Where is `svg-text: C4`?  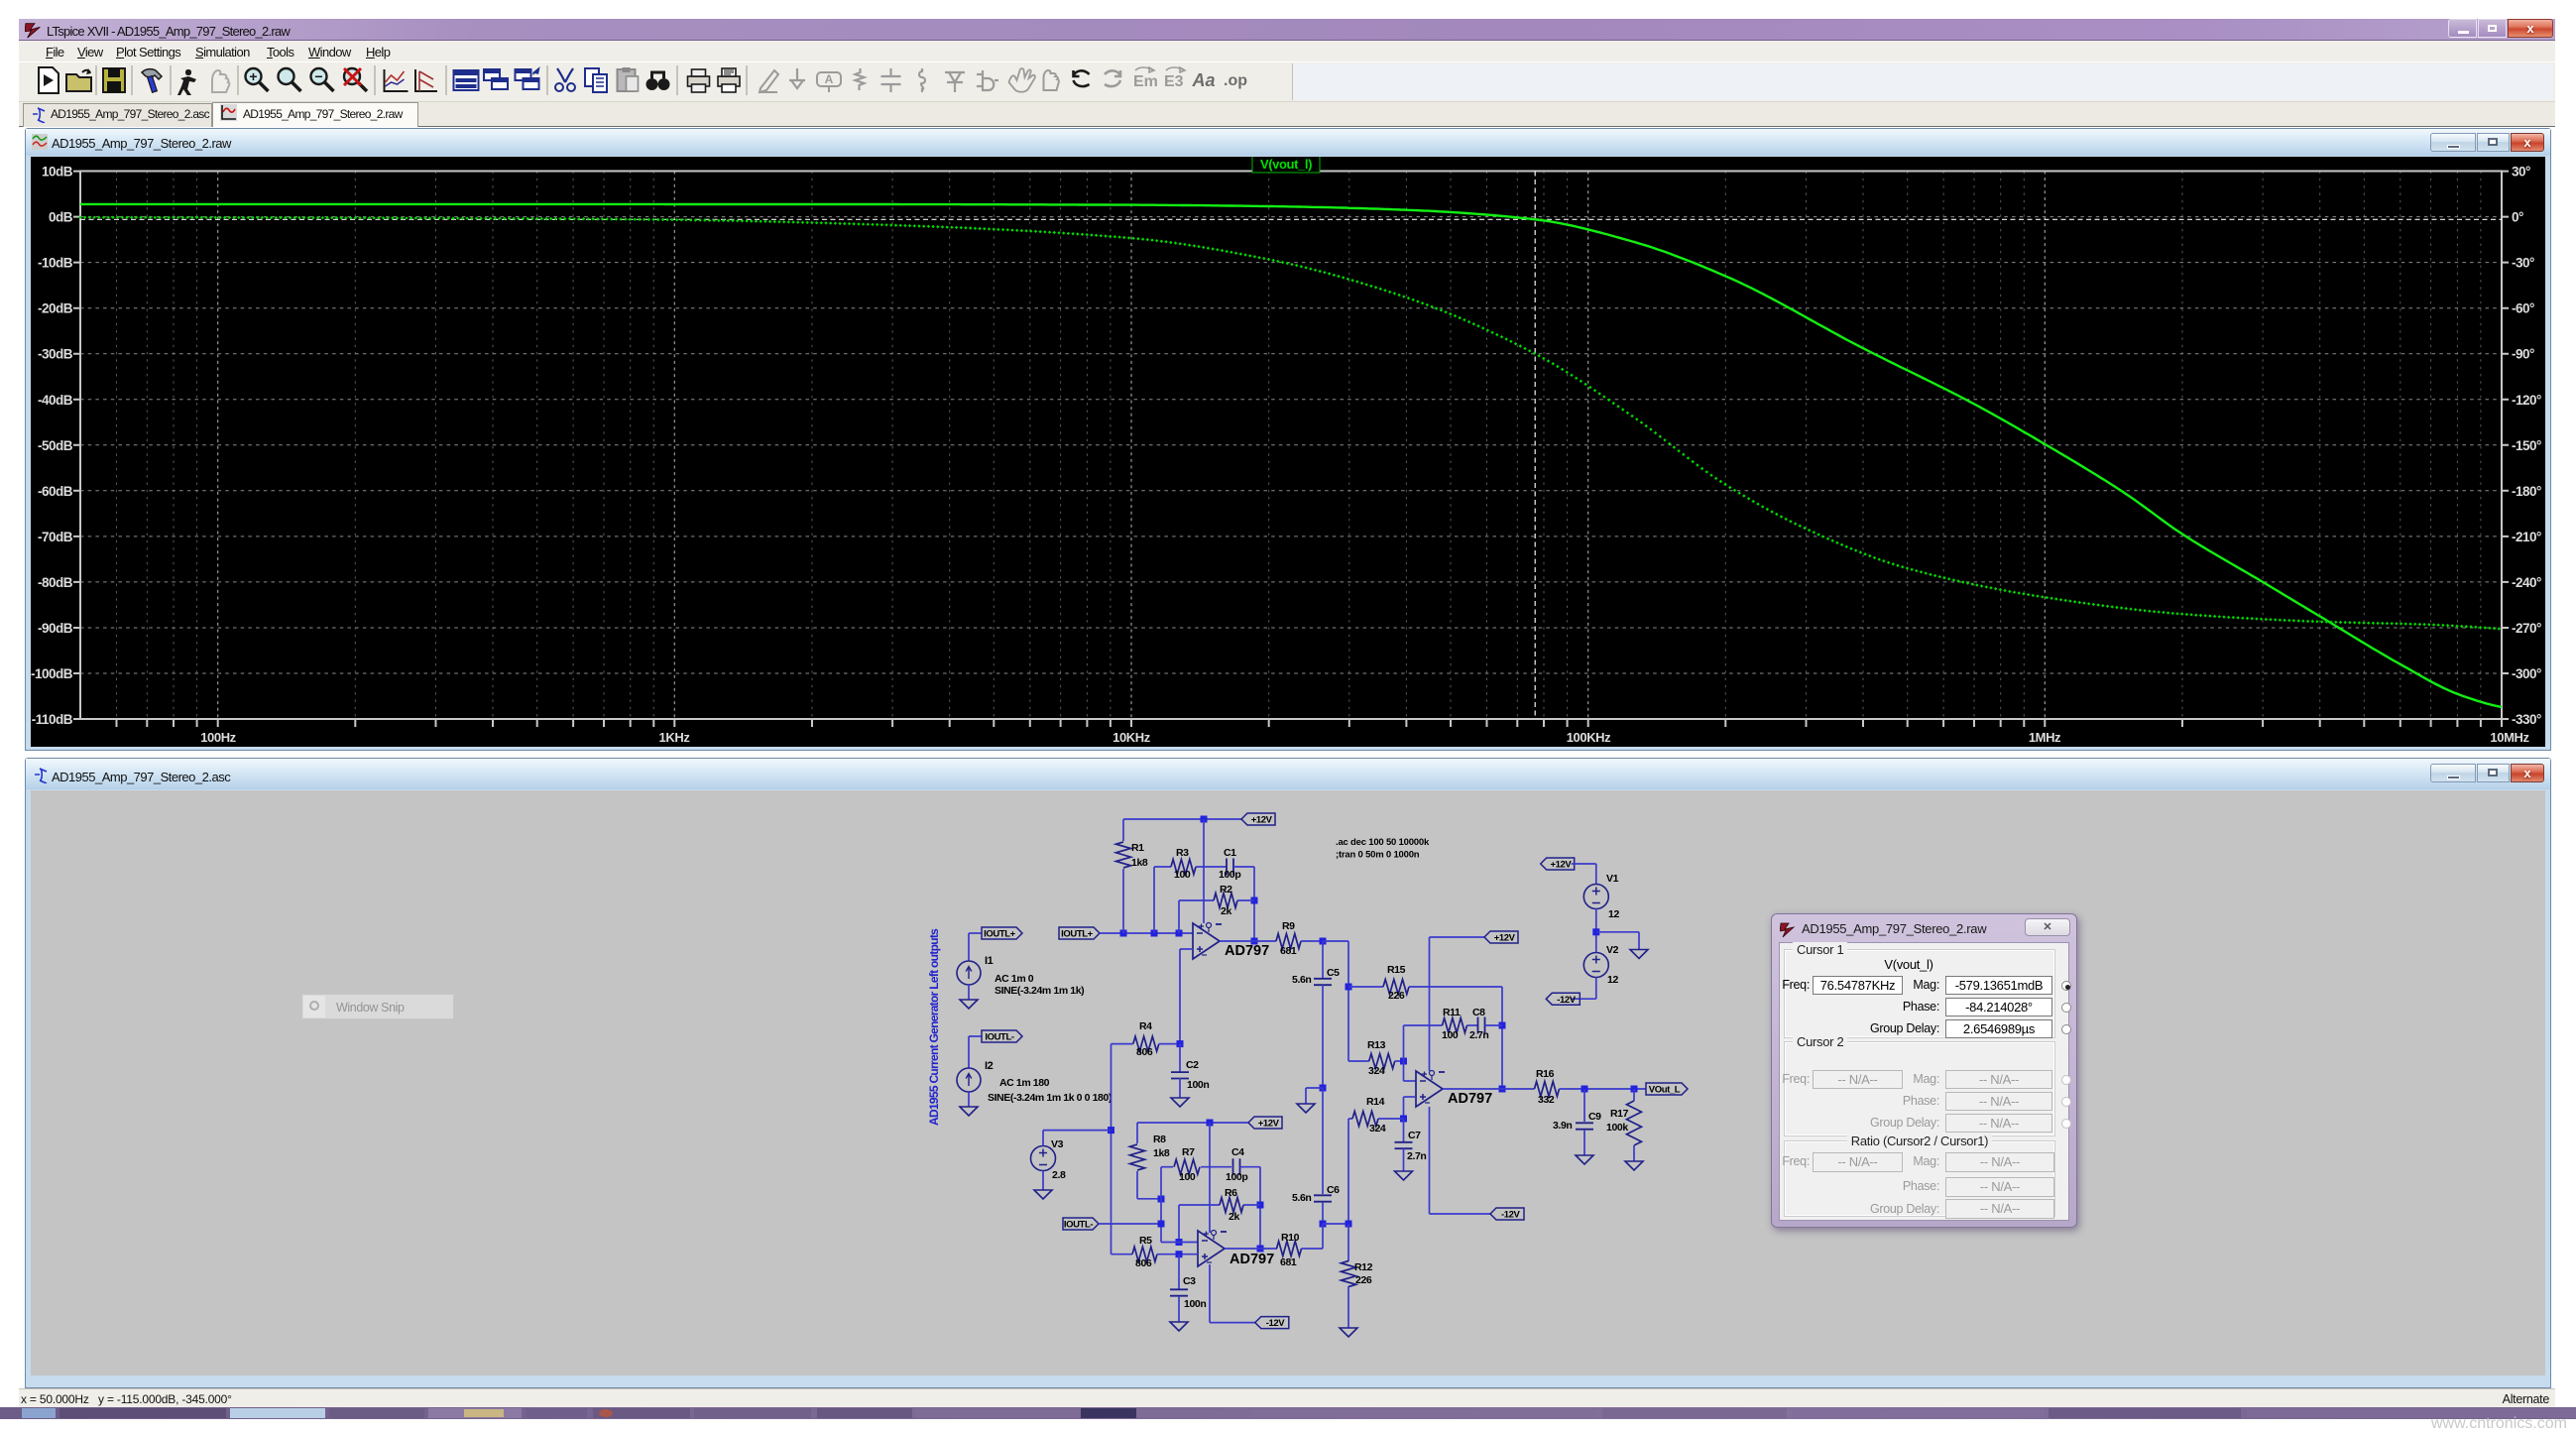
svg-text: C4 is located at coordinates (1238, 1152).